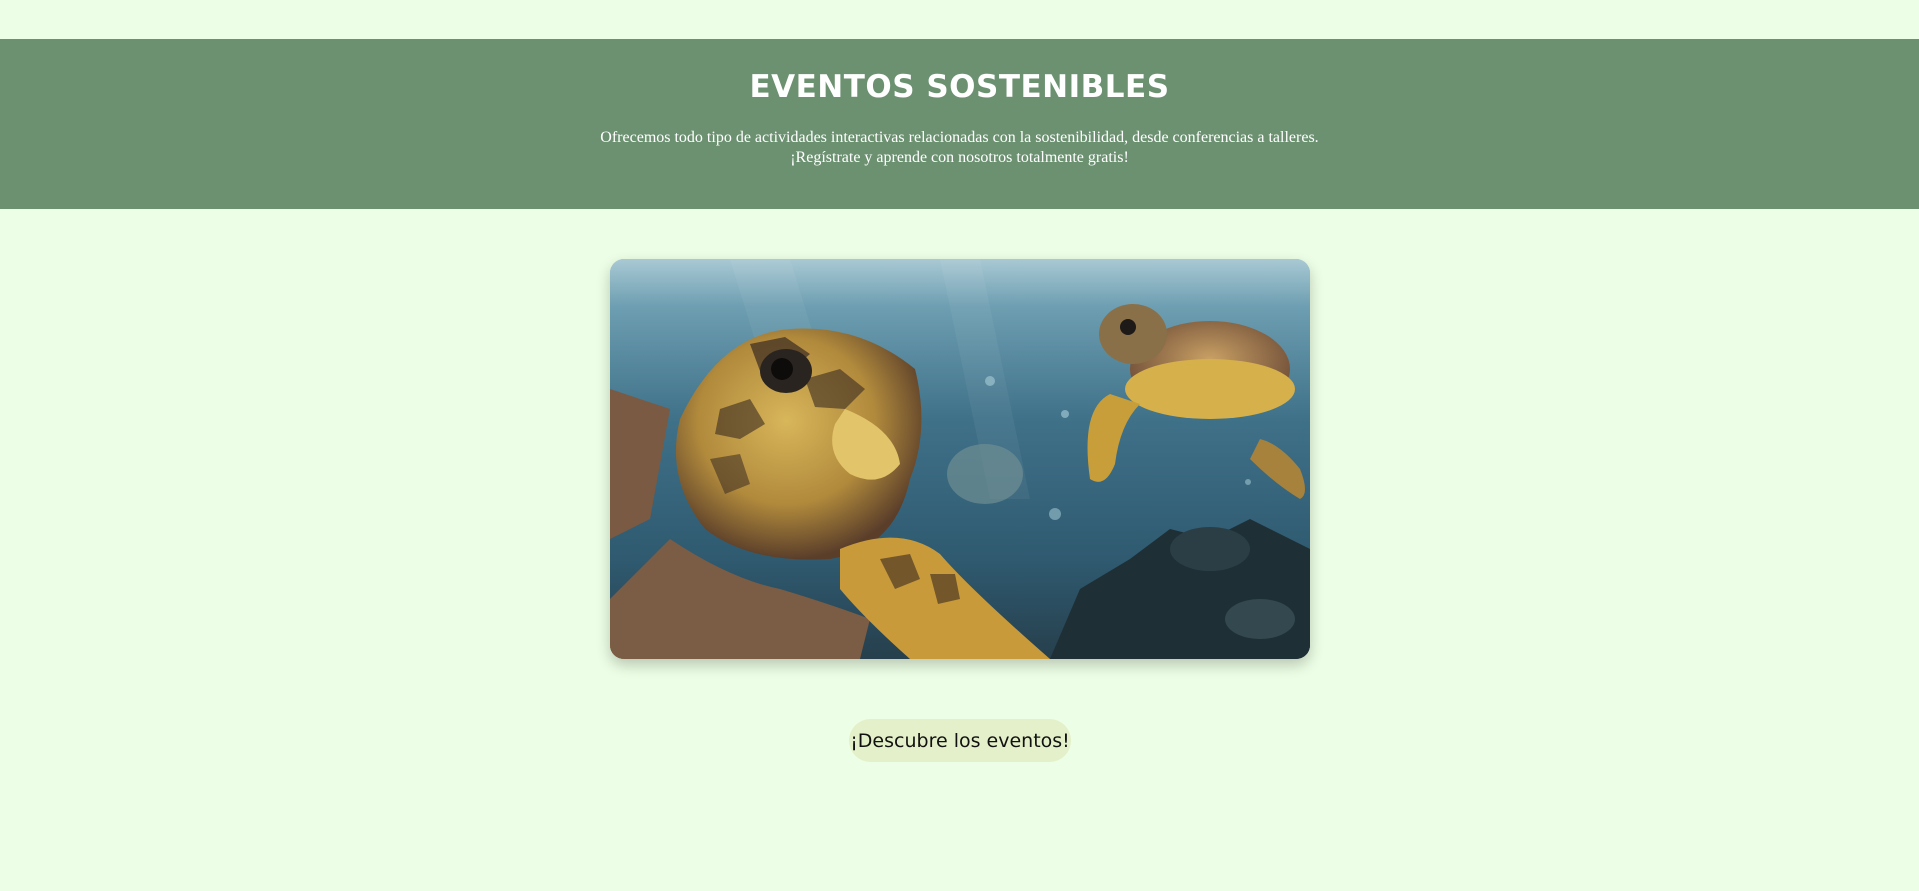 The width and height of the screenshot is (1919, 891). I want to click on discover-events-button: ¡Descubre los eventos!, so click(960, 740).